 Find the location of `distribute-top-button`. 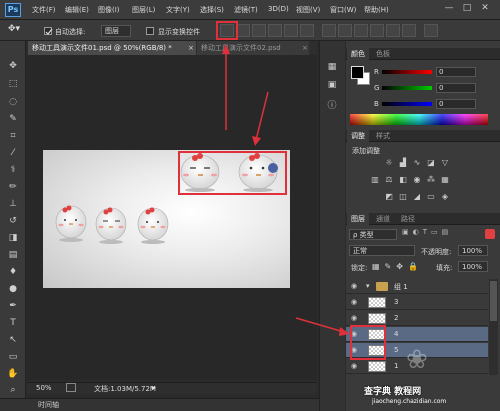

distribute-top-button is located at coordinates (329, 30).